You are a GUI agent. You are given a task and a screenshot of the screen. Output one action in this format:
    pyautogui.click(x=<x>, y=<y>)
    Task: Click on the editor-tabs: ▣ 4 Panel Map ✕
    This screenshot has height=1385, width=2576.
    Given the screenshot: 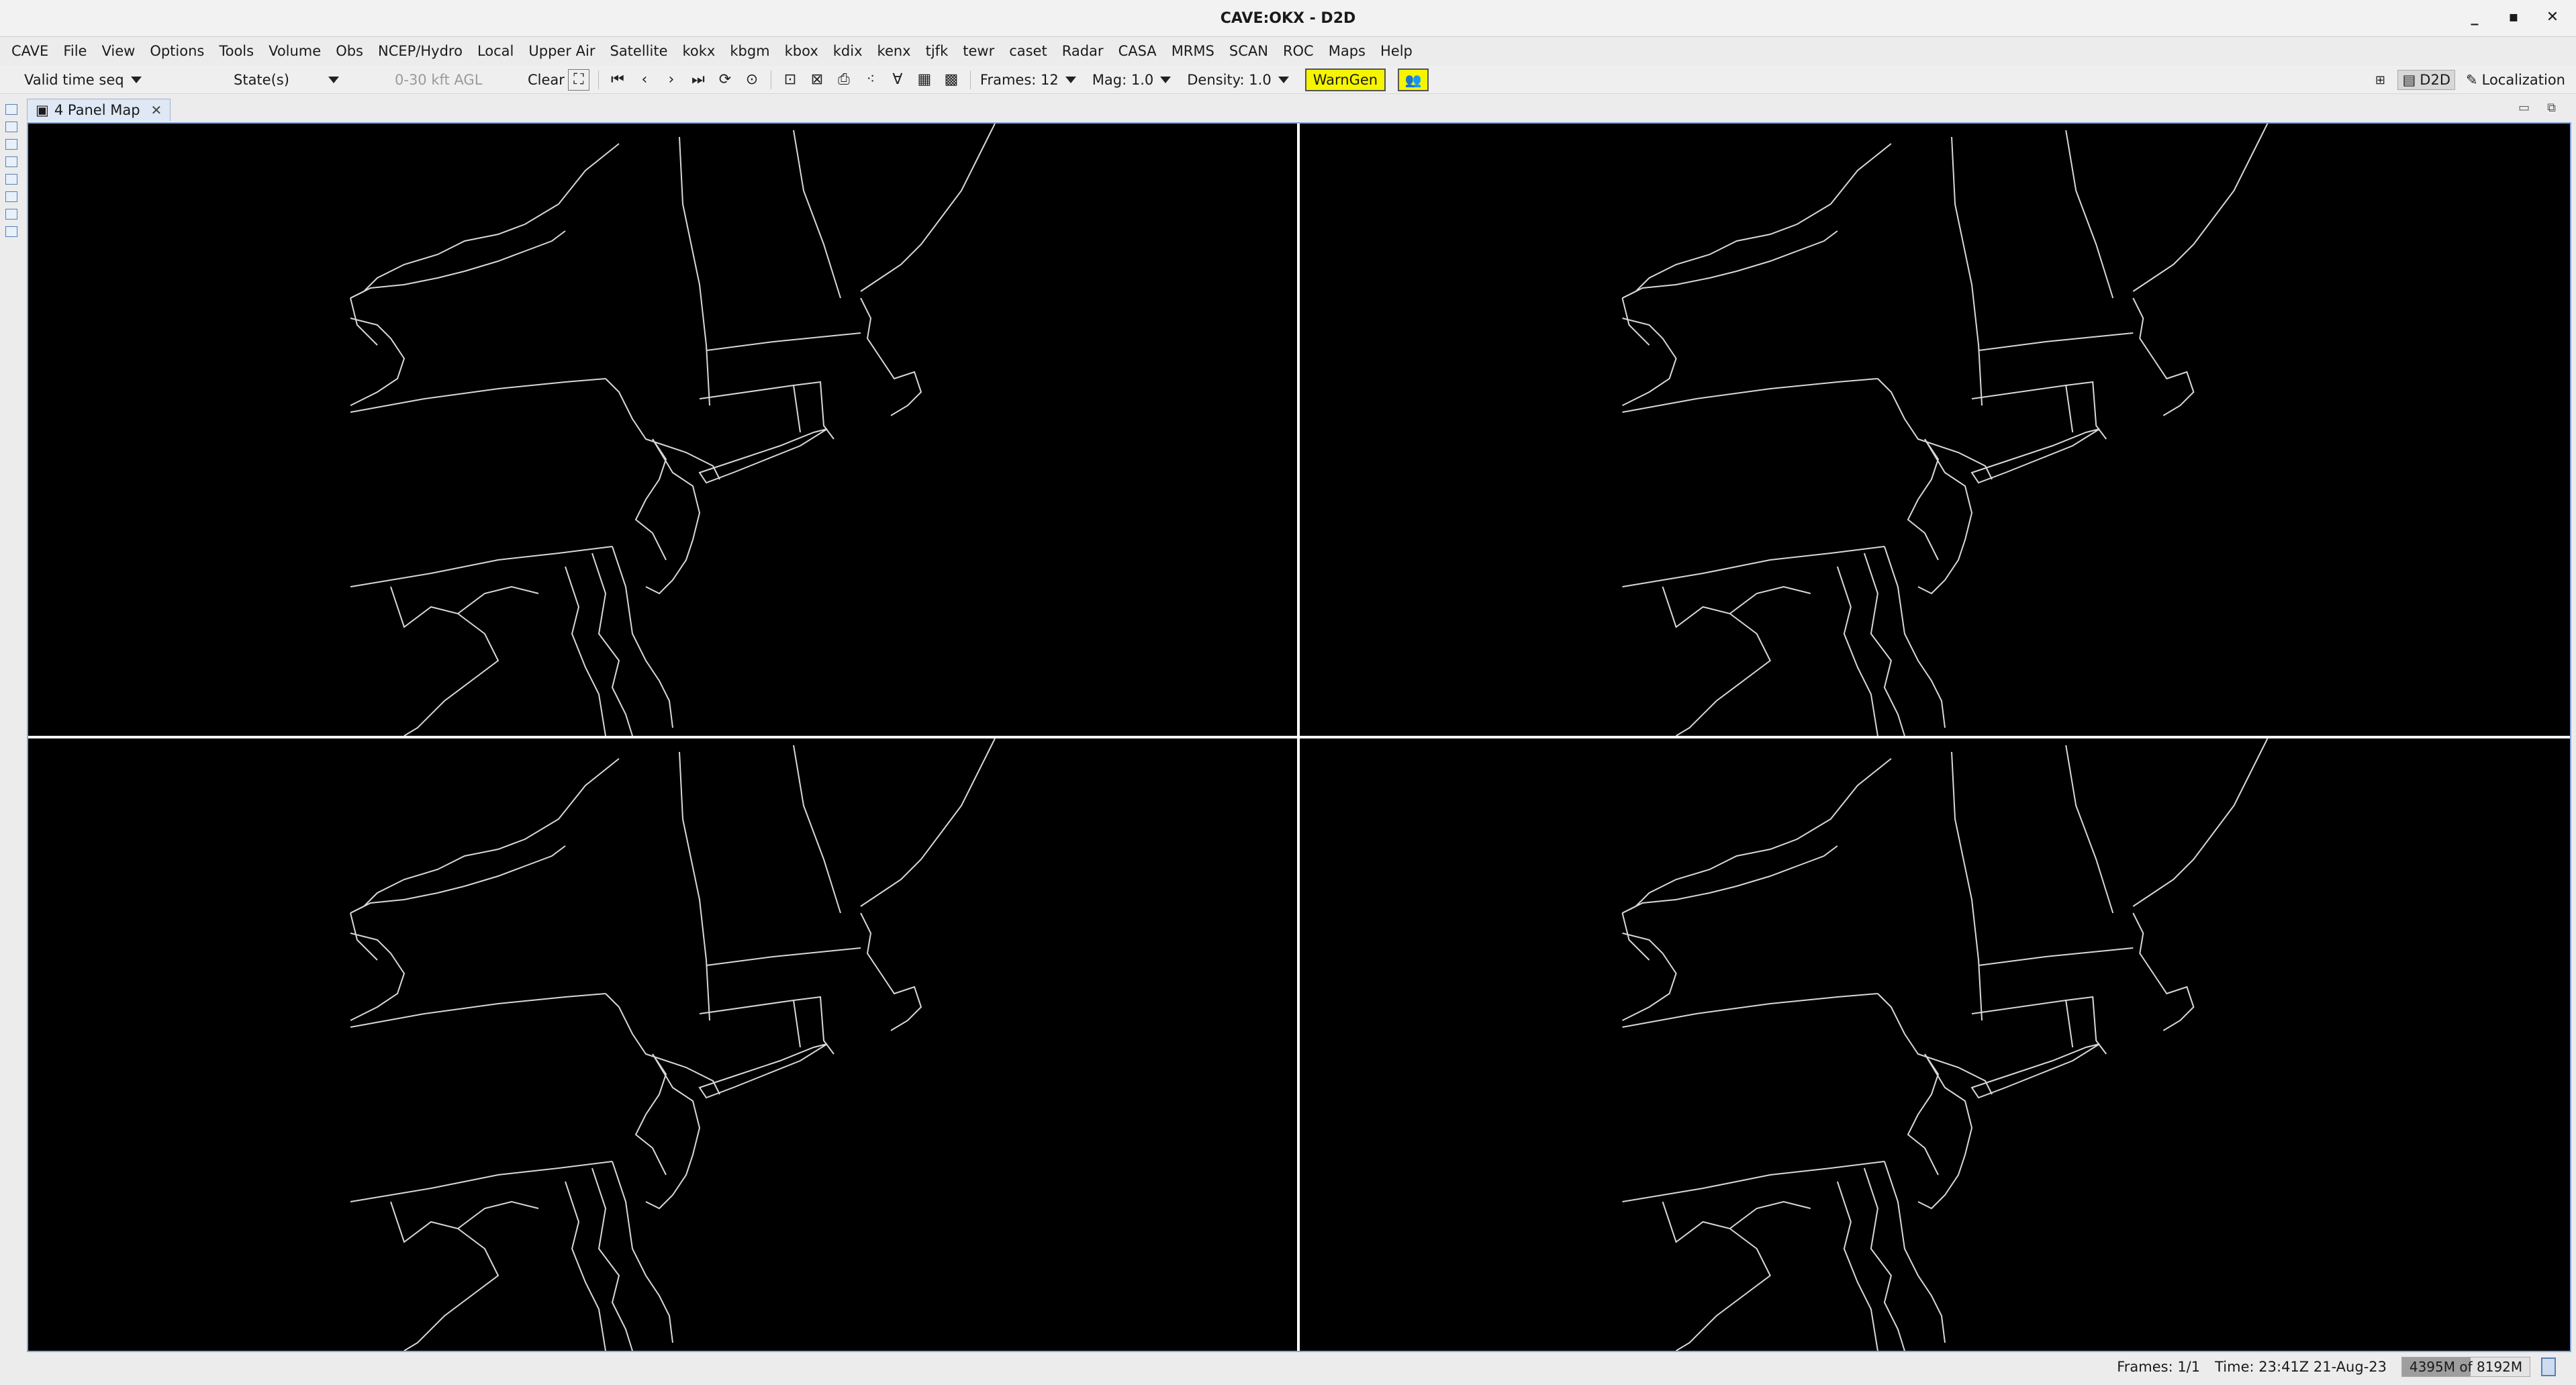 What is the action you would take?
    pyautogui.click(x=99, y=109)
    